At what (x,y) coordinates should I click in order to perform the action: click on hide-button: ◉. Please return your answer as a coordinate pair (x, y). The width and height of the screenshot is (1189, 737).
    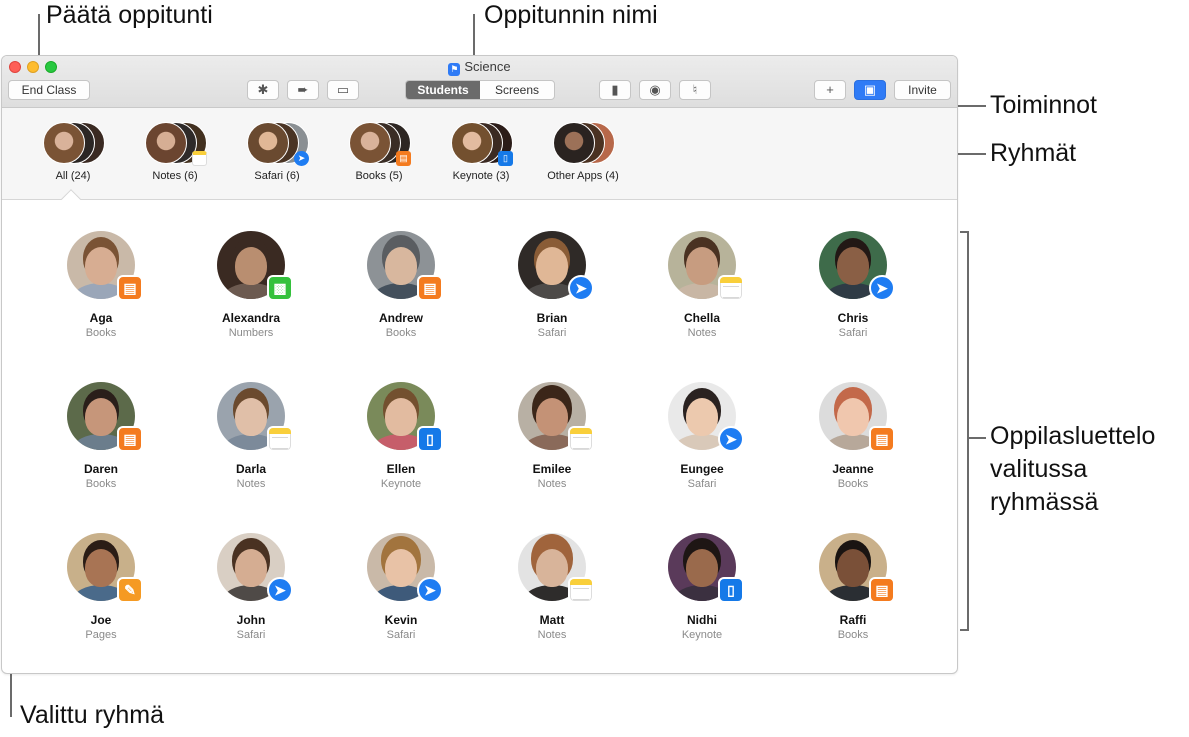
    Looking at the image, I should click on (655, 90).